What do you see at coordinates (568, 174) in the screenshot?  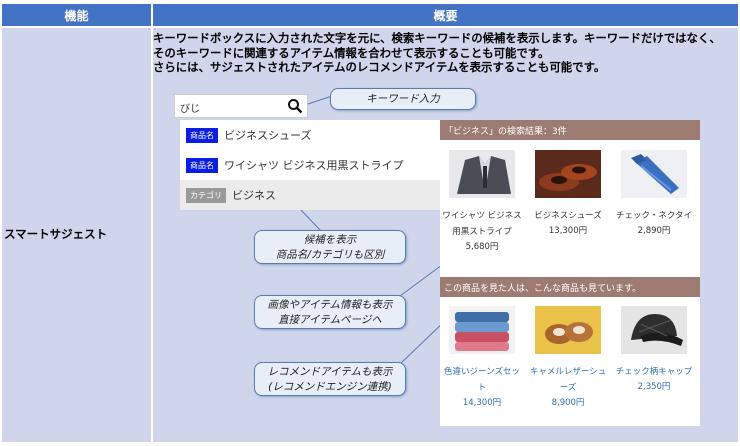 I see `shoes-image` at bounding box center [568, 174].